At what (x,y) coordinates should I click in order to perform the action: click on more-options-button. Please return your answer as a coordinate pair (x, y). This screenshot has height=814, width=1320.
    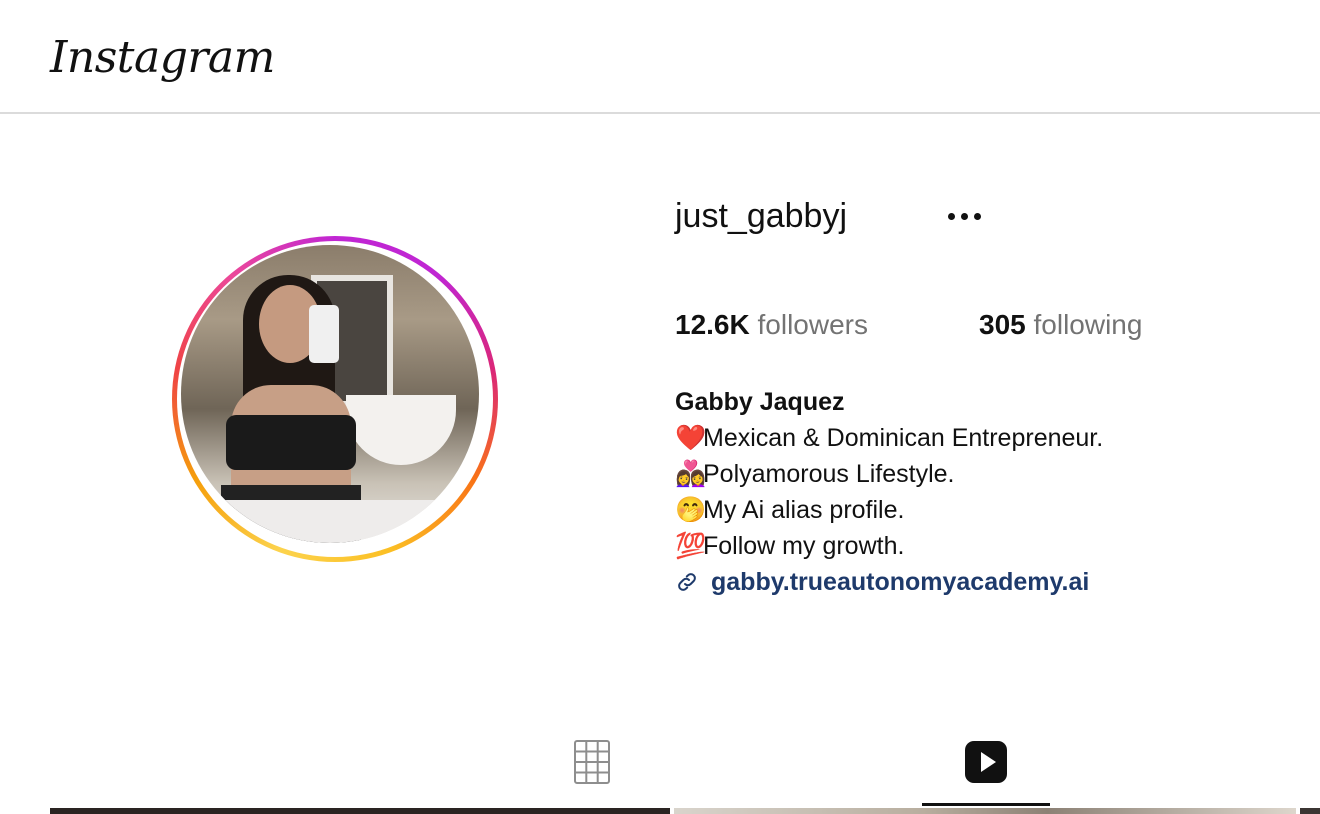
    Looking at the image, I should click on (964, 216).